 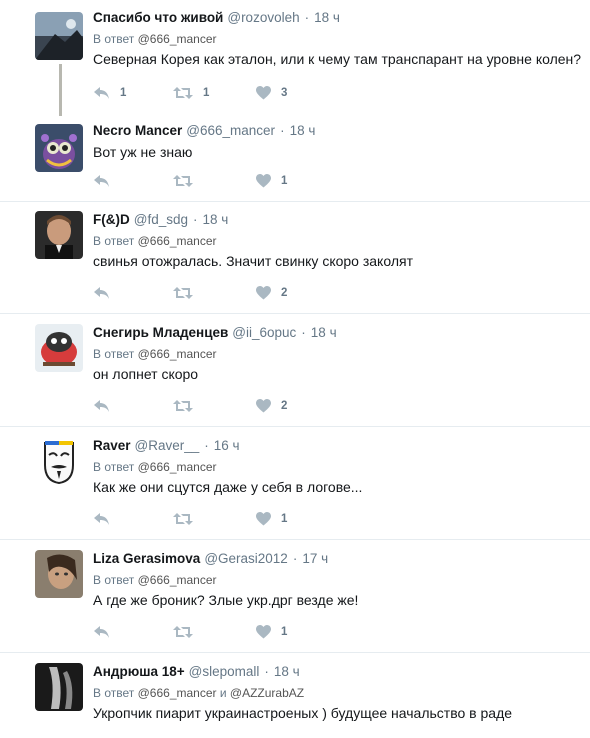 I want to click on display-name: Necro Mancer, so click(x=137, y=130).